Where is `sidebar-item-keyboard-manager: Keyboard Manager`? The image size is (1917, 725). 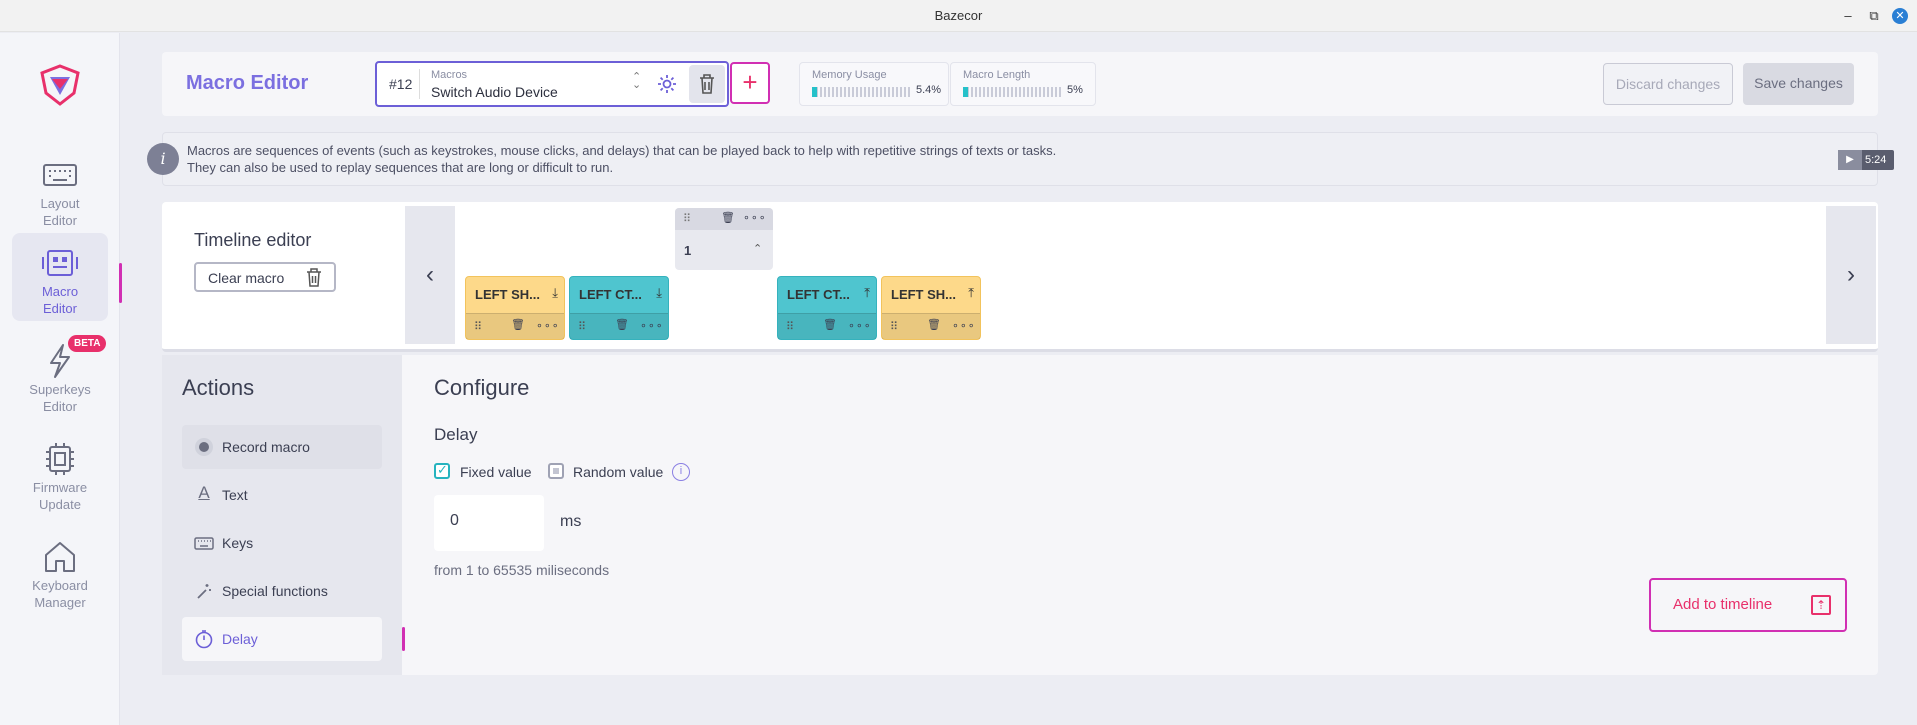 sidebar-item-keyboard-manager: Keyboard Manager is located at coordinates (60, 571).